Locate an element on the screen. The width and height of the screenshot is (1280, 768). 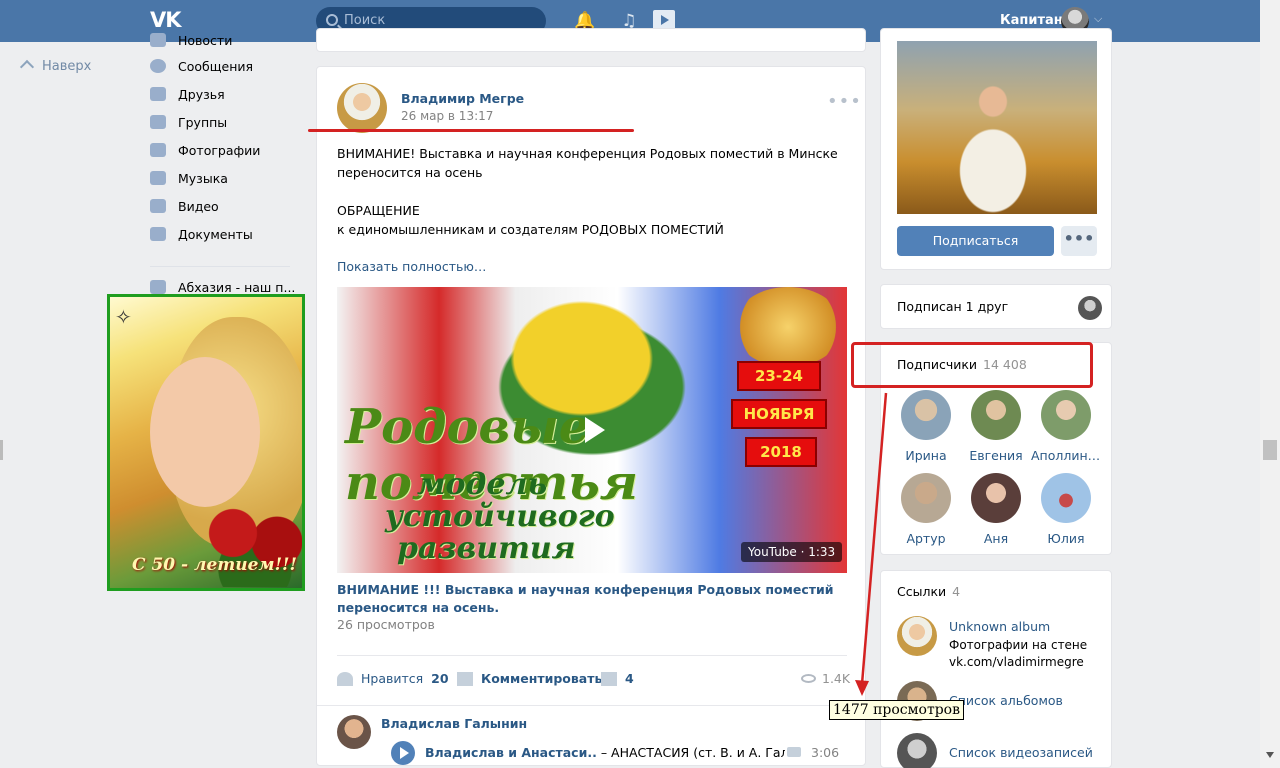
views-tooltip: 1477 просмотров is located at coordinates (896, 710).